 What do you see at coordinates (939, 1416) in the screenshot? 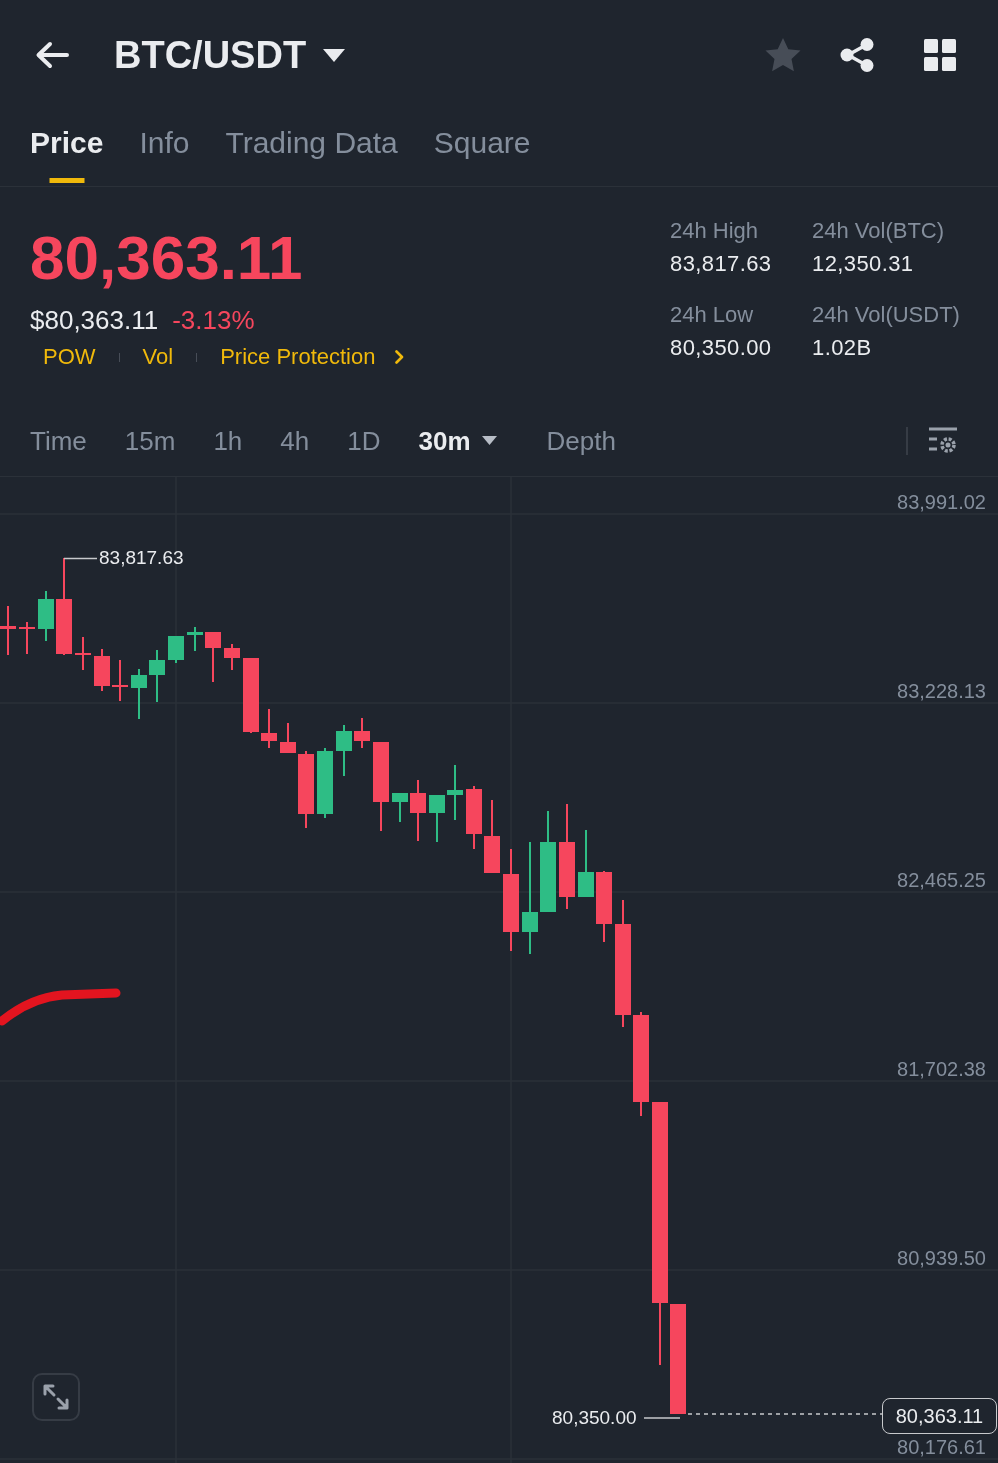
I see `last-price-tag: 80,363.11` at bounding box center [939, 1416].